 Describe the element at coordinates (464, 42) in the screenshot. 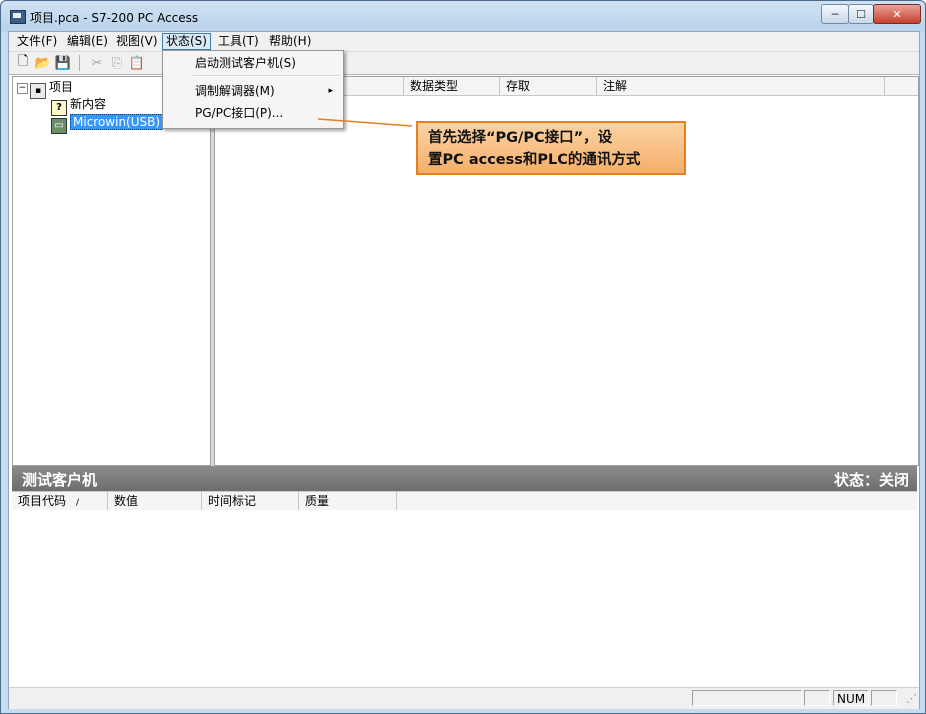

I see `menu-bar: 文件(F) 编辑(E) 视图(V) 状态(S) 工具(T) 帮助(H)` at that location.